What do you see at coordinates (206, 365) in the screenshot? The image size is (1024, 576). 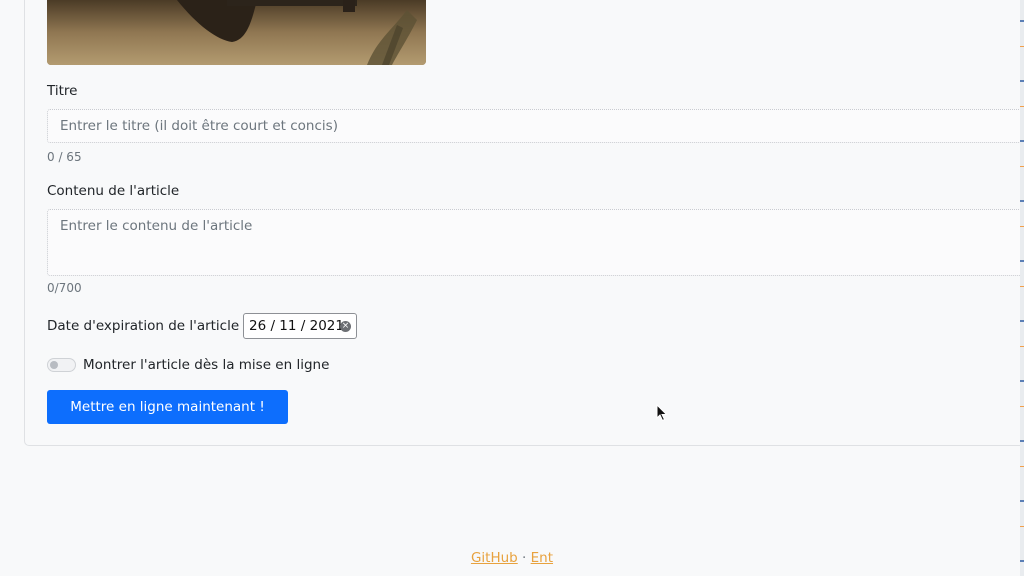 I see `show-article-label: Montrer l'article dès la mise en ligne` at bounding box center [206, 365].